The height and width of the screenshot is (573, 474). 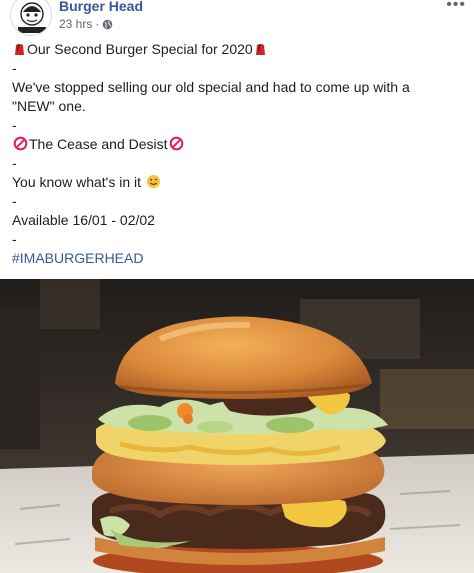 What do you see at coordinates (83, 220) in the screenshot?
I see `message-line: Available 16/01 - 02/02` at bounding box center [83, 220].